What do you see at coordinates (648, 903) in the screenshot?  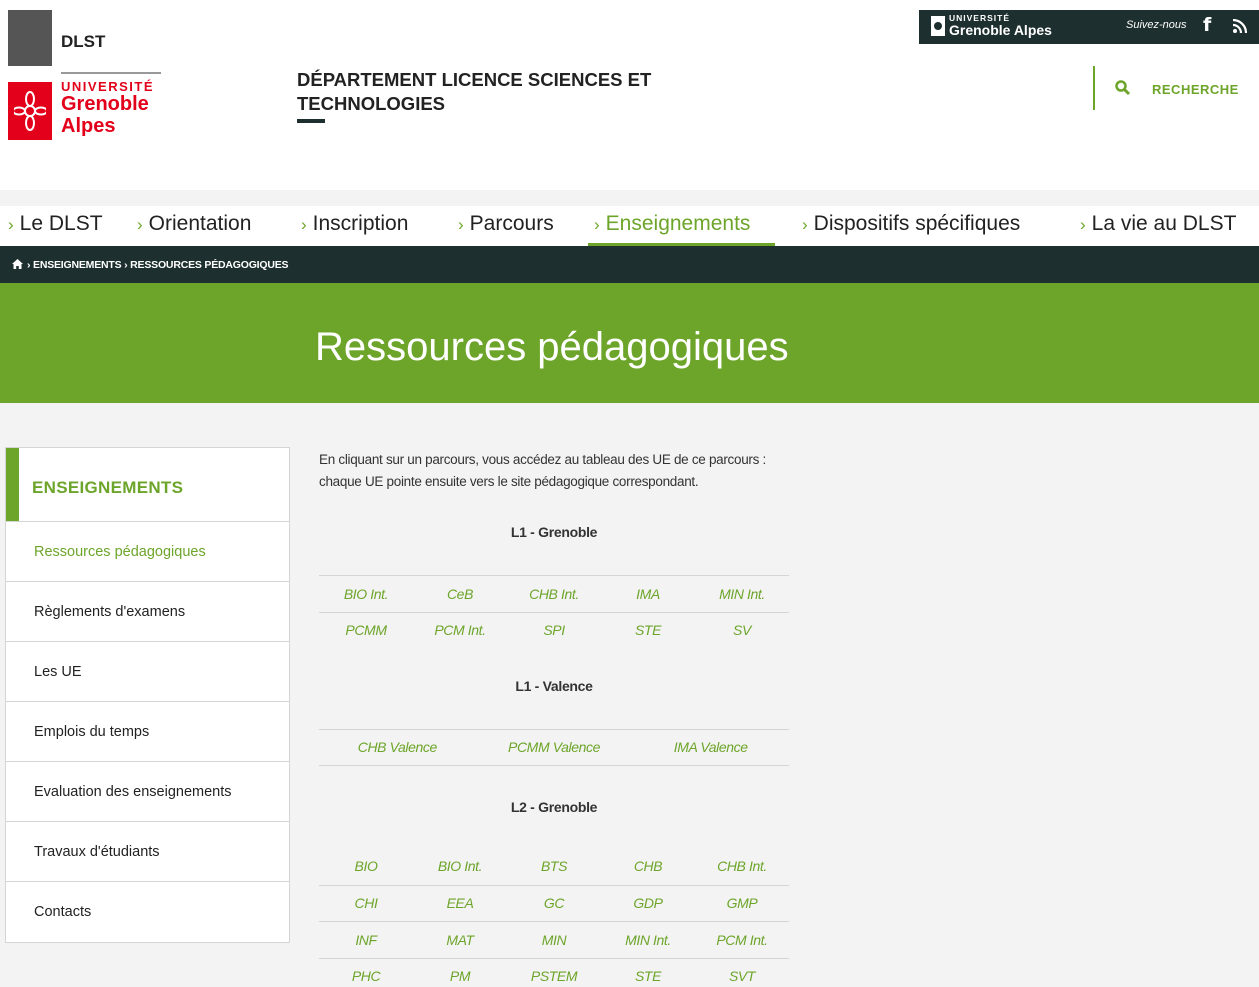 I see `course-link: GDP` at bounding box center [648, 903].